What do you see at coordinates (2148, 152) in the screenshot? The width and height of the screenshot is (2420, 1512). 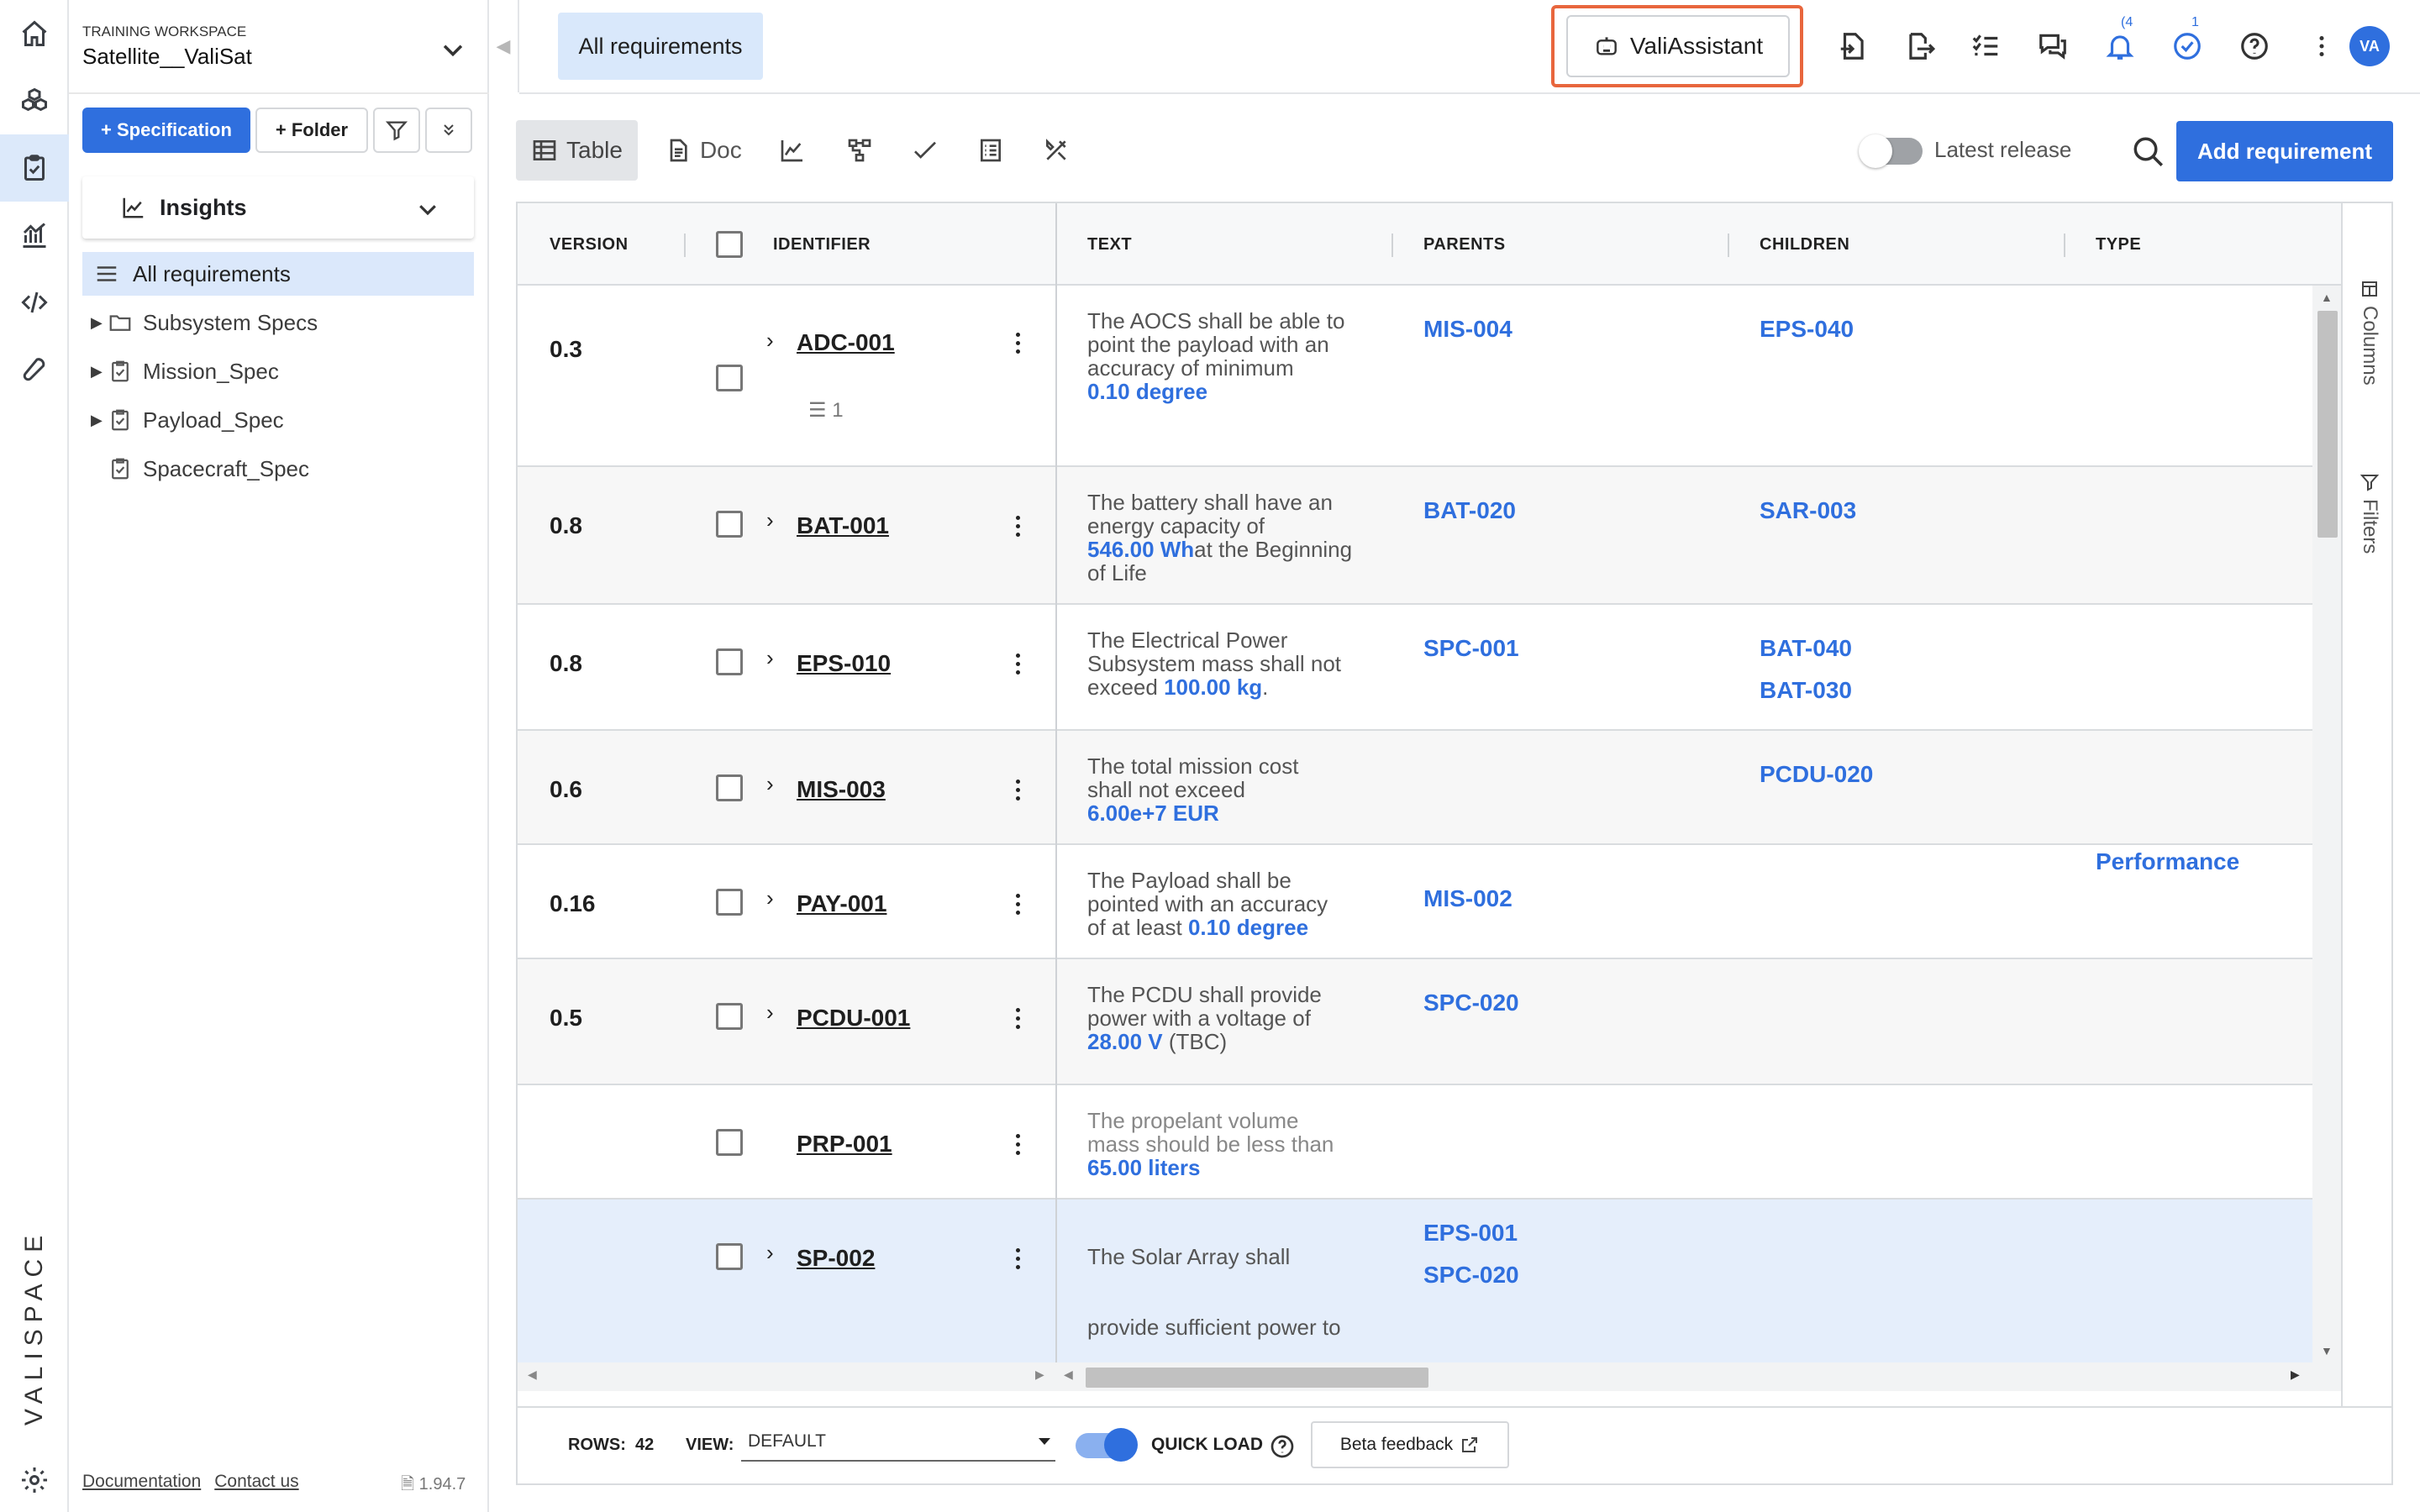 I see `search-icon` at bounding box center [2148, 152].